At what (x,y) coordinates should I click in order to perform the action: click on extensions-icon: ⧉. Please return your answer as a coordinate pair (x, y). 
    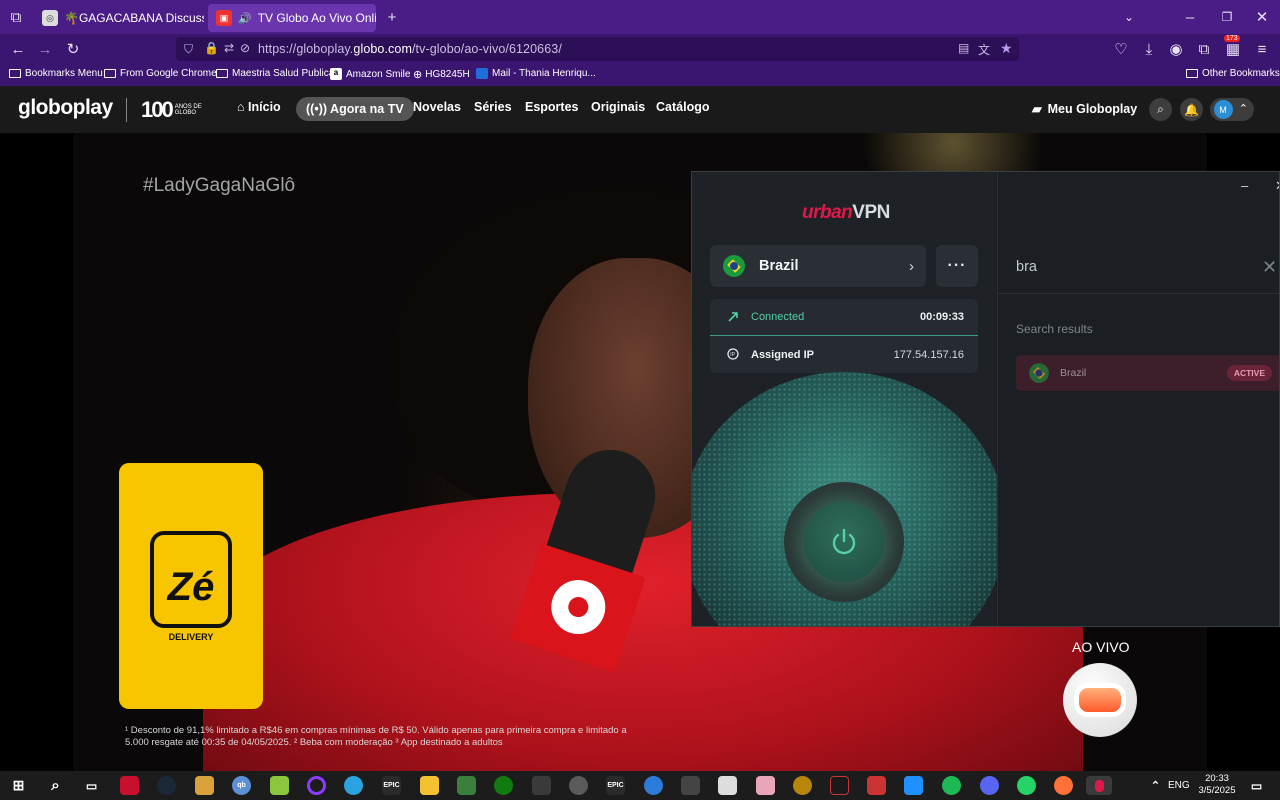
    Looking at the image, I should click on (1204, 49).